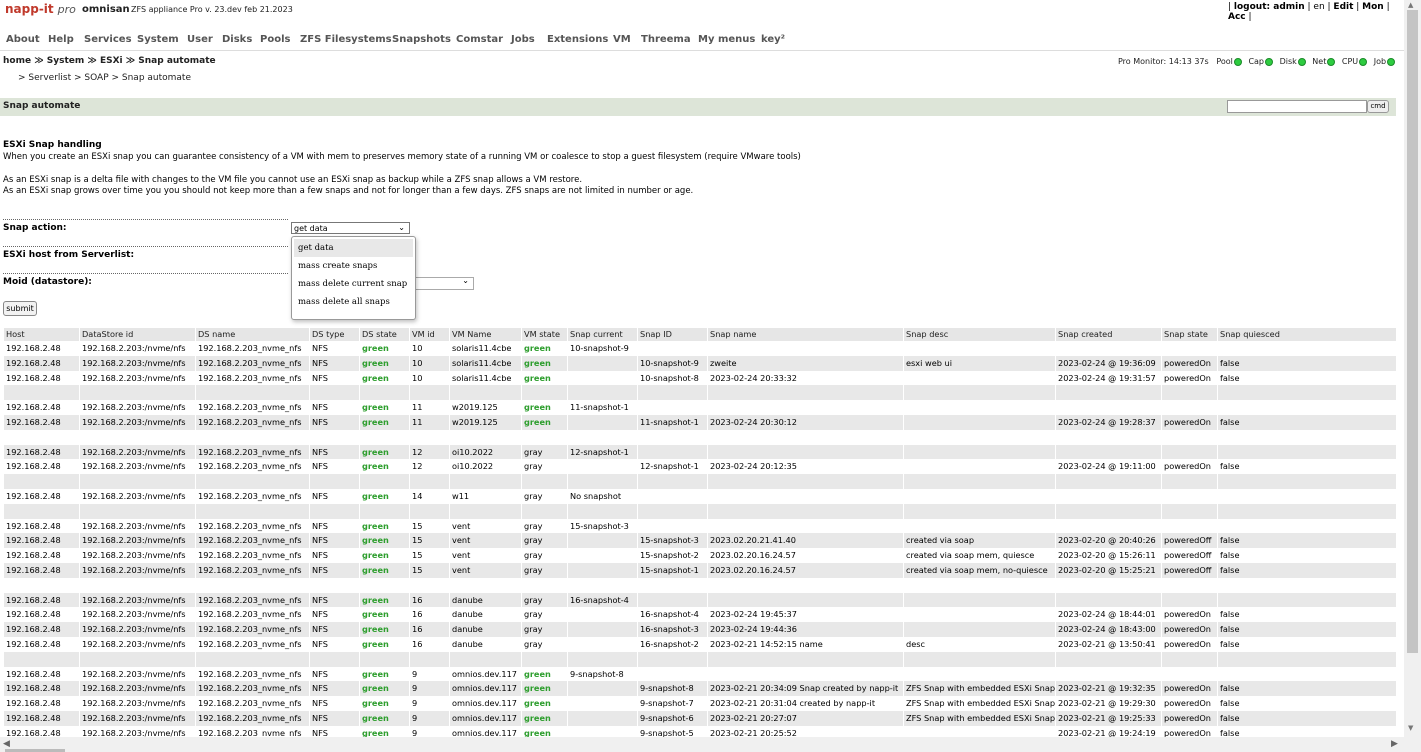 This screenshot has height=752, width=1421. Describe the element at coordinates (1343, 7) in the screenshot. I see `edit-link: Edit` at that location.